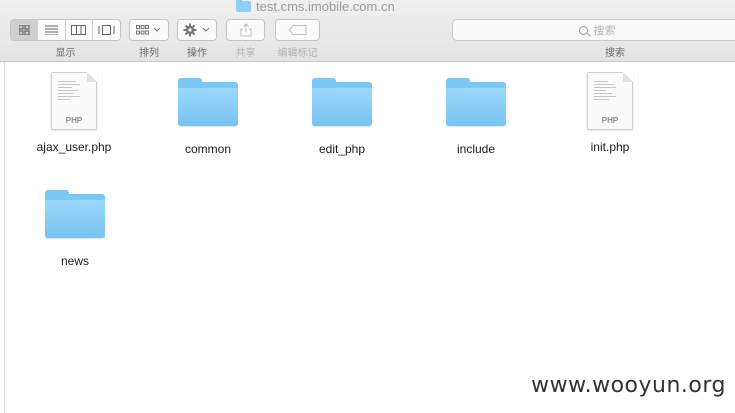 The width and height of the screenshot is (735, 413). Describe the element at coordinates (65, 53) in the screenshot. I see `view-label: 显示` at that location.